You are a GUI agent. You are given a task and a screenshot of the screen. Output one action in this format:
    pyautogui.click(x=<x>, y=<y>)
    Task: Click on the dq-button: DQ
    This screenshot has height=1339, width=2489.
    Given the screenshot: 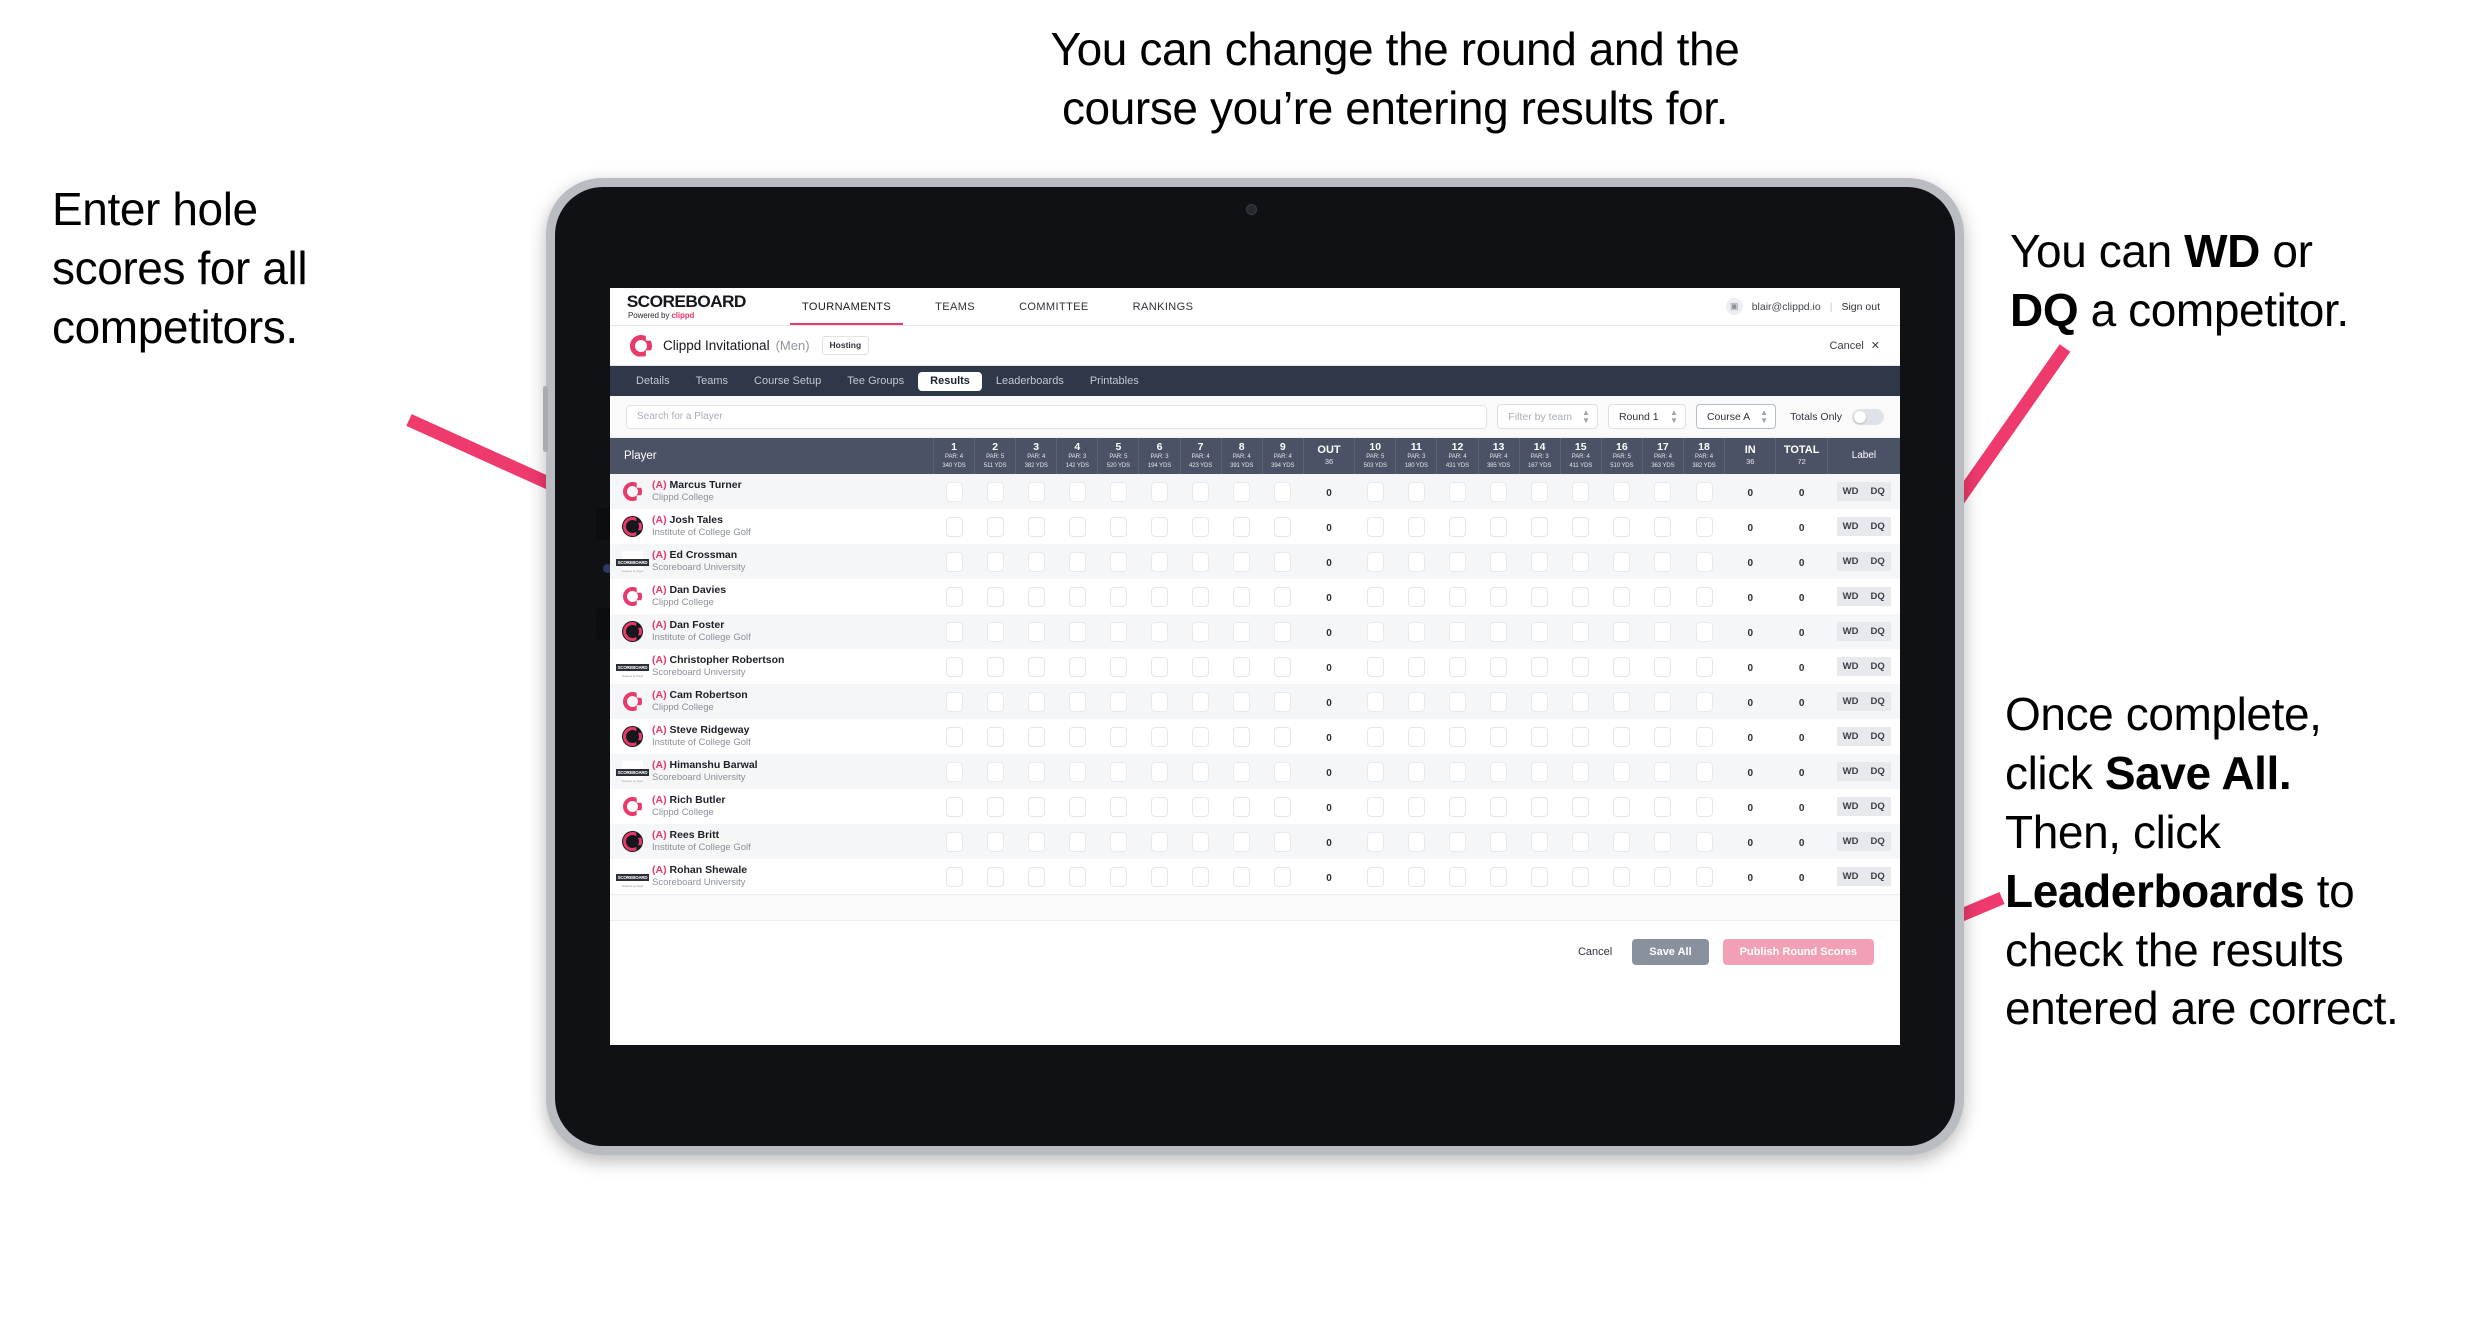 What is the action you would take?
    pyautogui.click(x=1877, y=771)
    